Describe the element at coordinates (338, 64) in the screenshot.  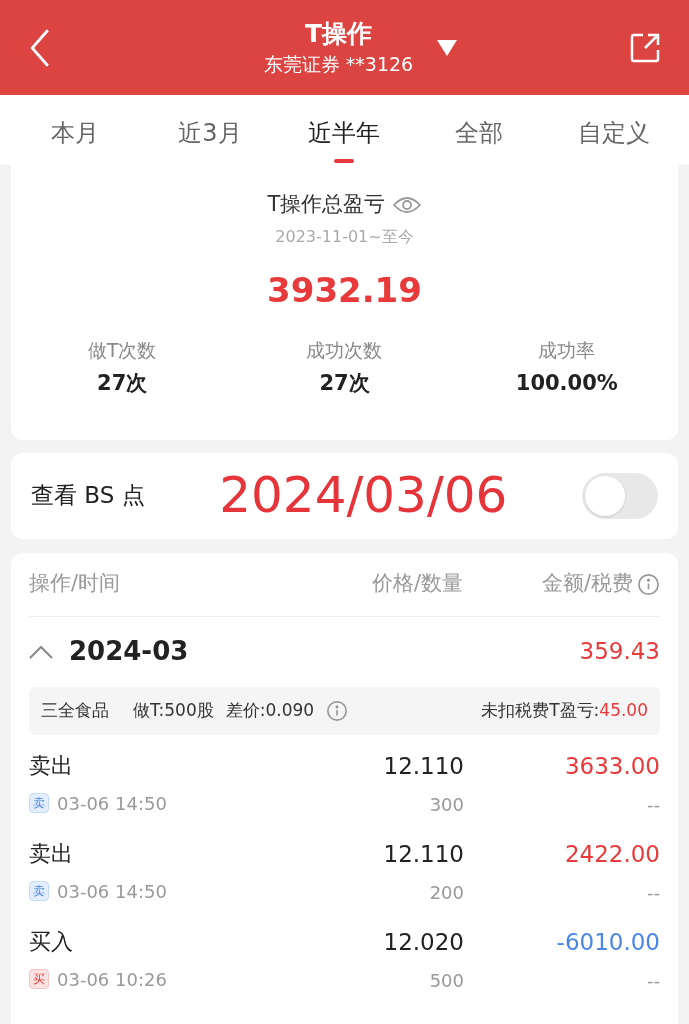
I see `account-subtitle: 东莞证券 **3126` at that location.